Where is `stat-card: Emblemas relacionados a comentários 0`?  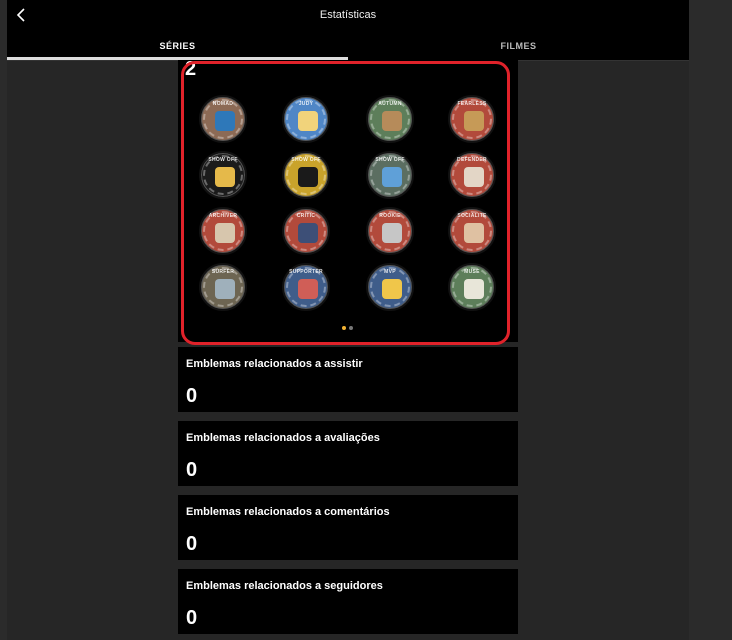 stat-card: Emblemas relacionados a comentários 0 is located at coordinates (348, 527).